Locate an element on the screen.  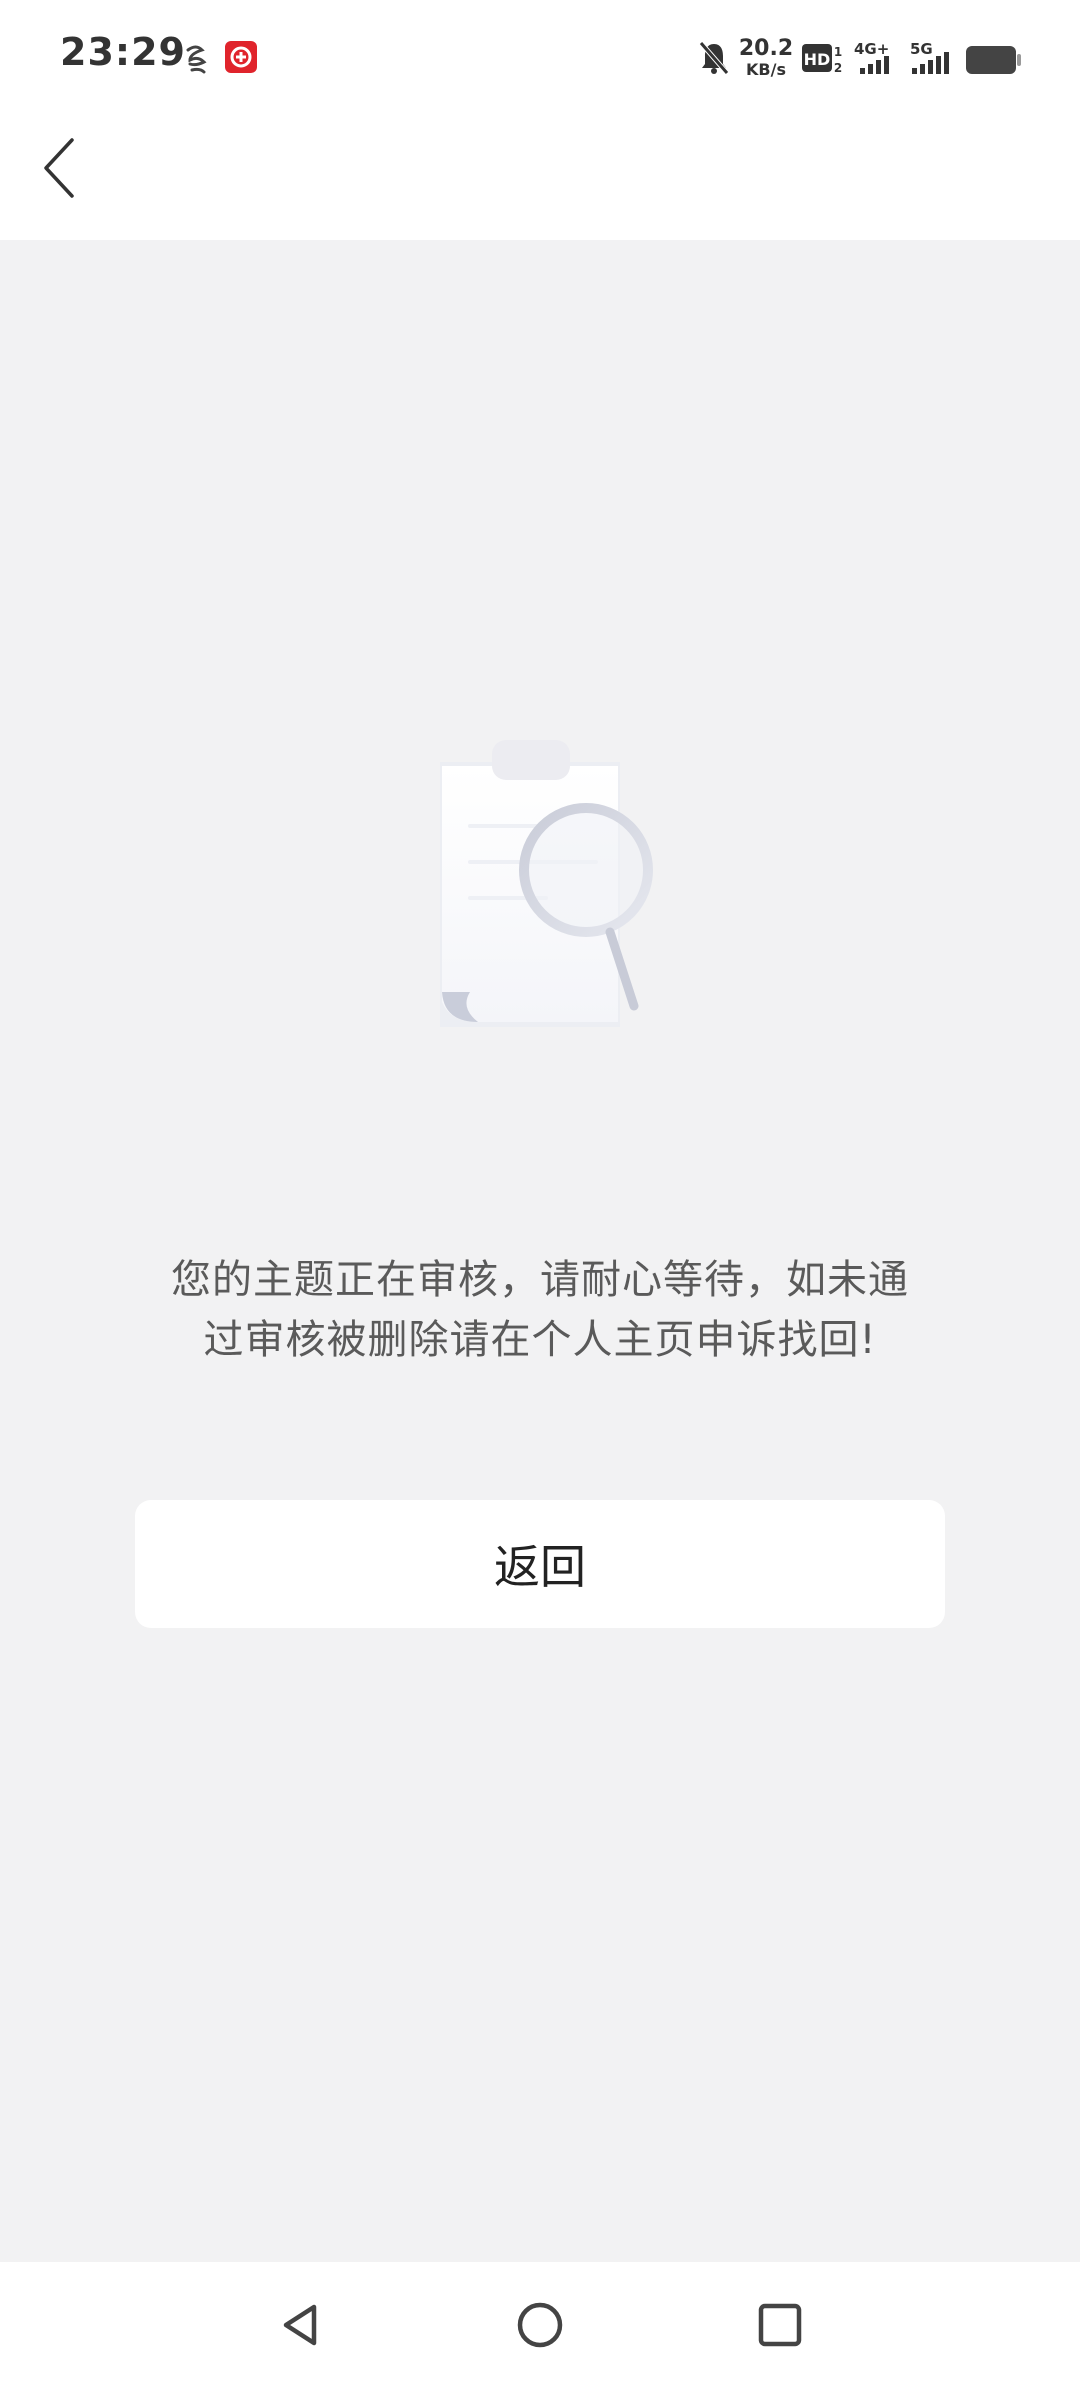
triangle-back-icon is located at coordinates (300, 2325).